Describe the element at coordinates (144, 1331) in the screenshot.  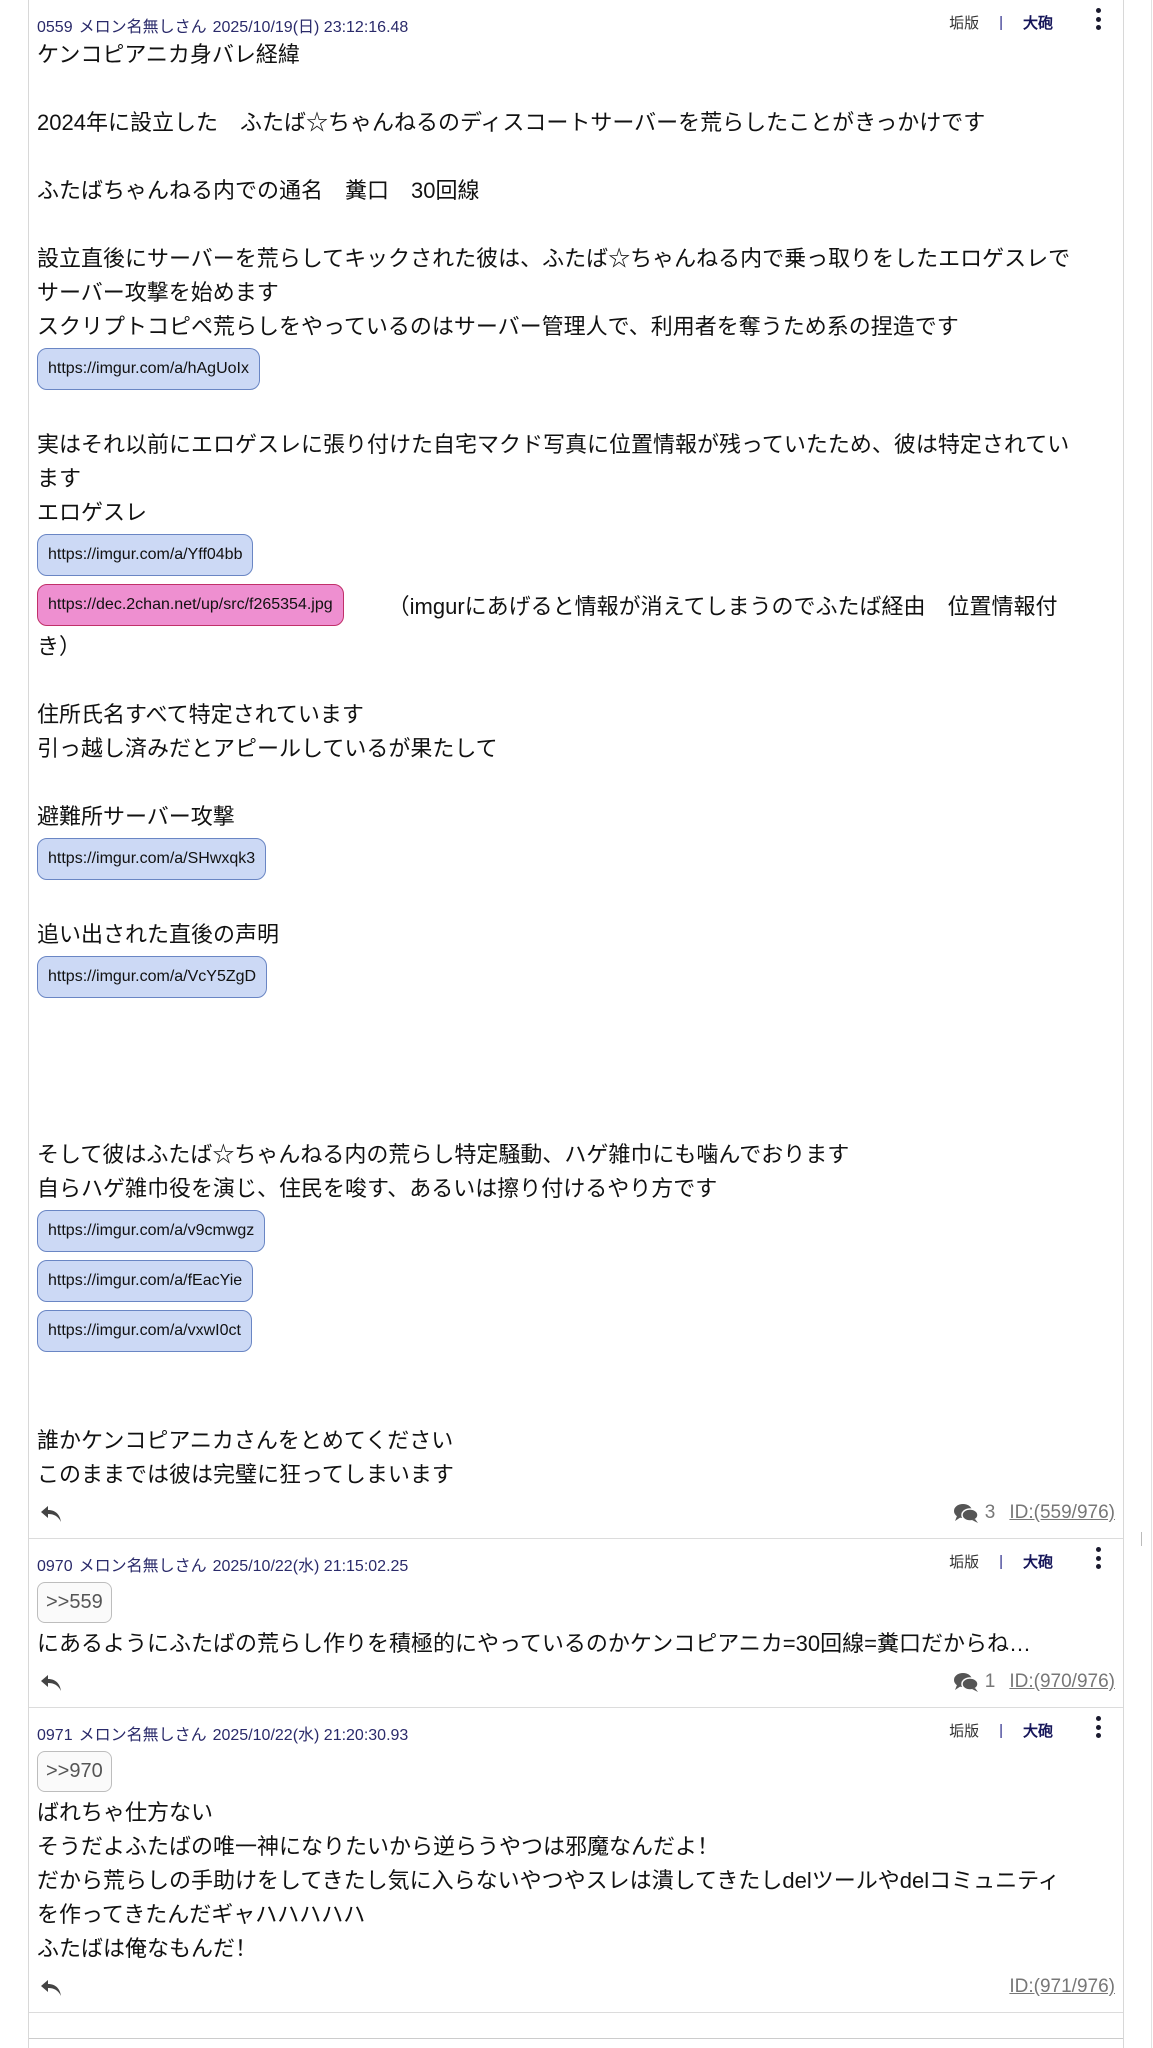
I see `imgur-link: https://imgur.com/a/vxwI0ct` at that location.